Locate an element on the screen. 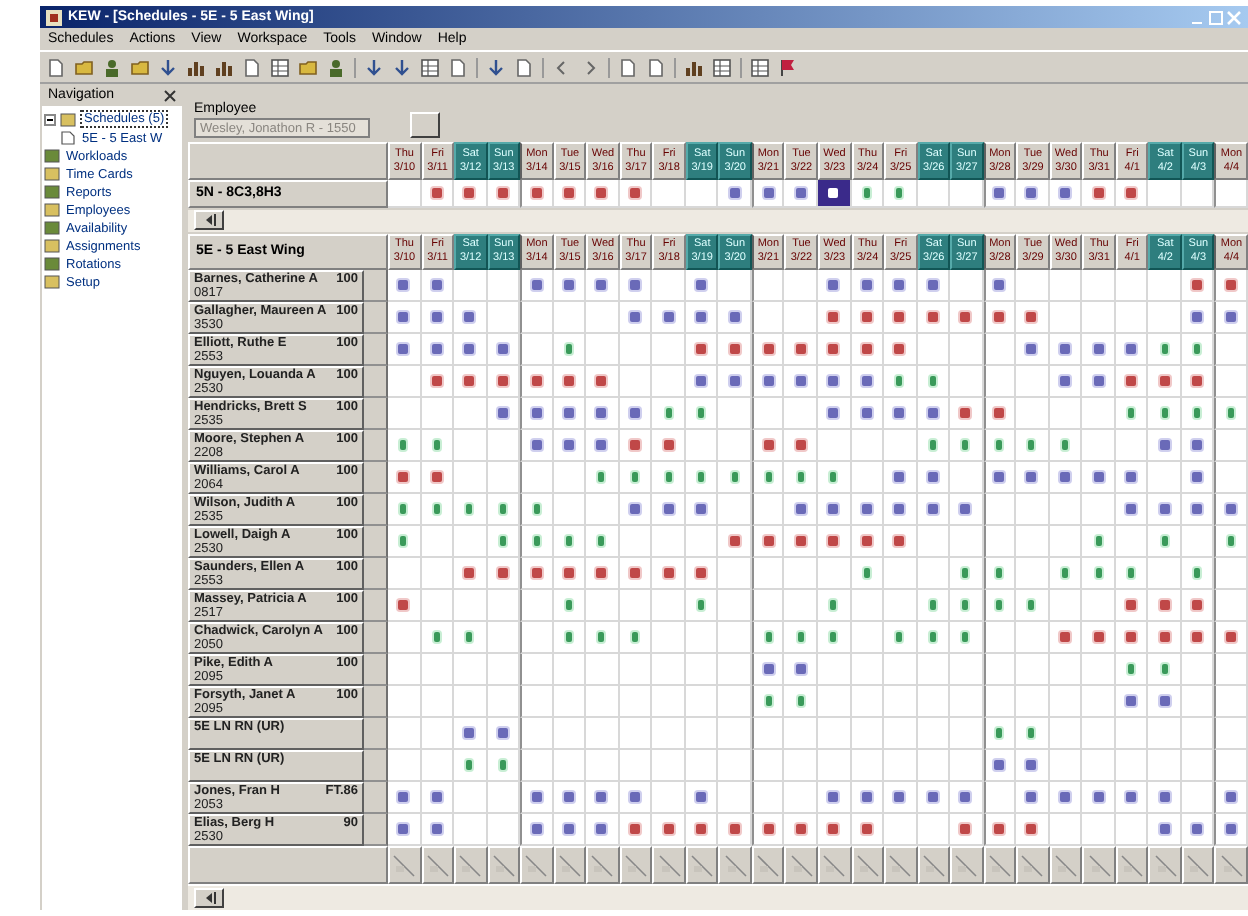  scroll-left-icon is located at coordinates (209, 898).